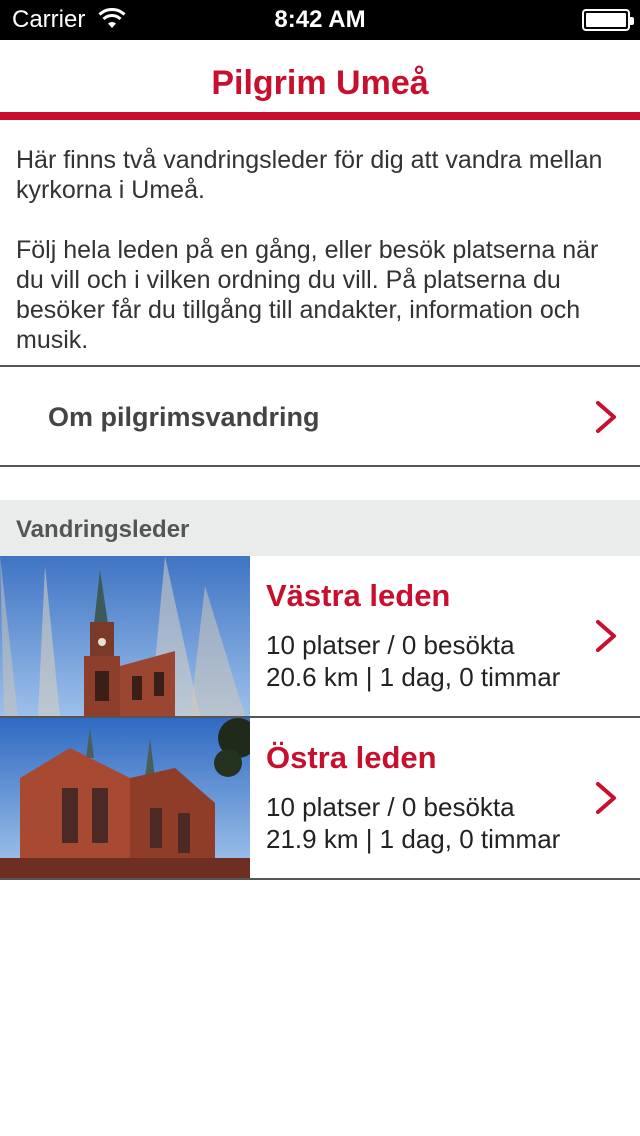 This screenshot has width=640, height=1136. What do you see at coordinates (413, 677) in the screenshot?
I see `route-distance: 20.6 km | 1 dag, 0 timmar` at bounding box center [413, 677].